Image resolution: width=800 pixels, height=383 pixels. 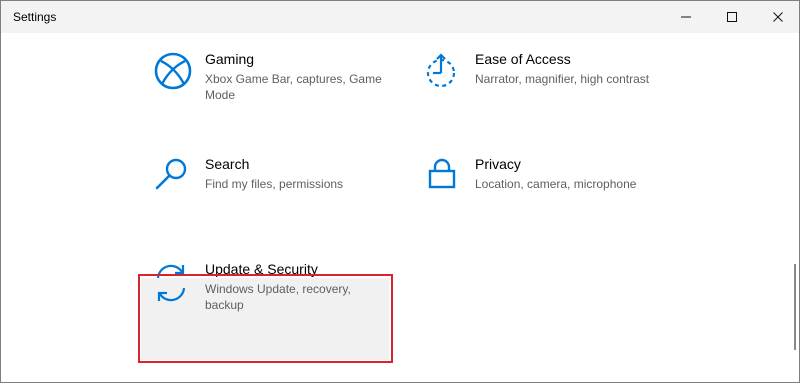 What do you see at coordinates (445, 178) in the screenshot?
I see `lock-icon` at bounding box center [445, 178].